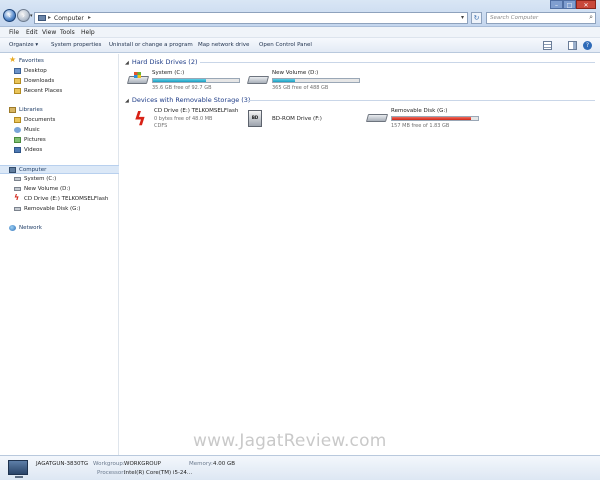  What do you see at coordinates (47, 189) in the screenshot?
I see `nav-label: New Volume (D:)` at bounding box center [47, 189].